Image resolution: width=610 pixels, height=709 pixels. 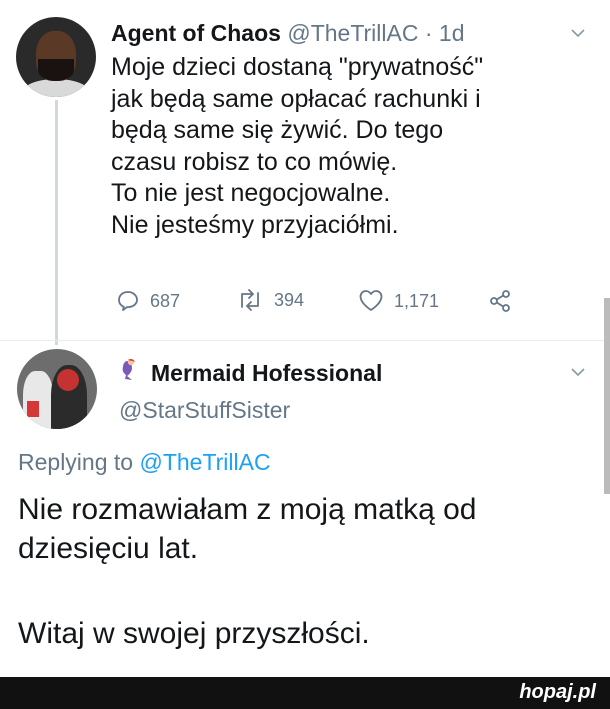 I want to click on handle-time: @TheTrillAC · 1d, so click(x=376, y=33).